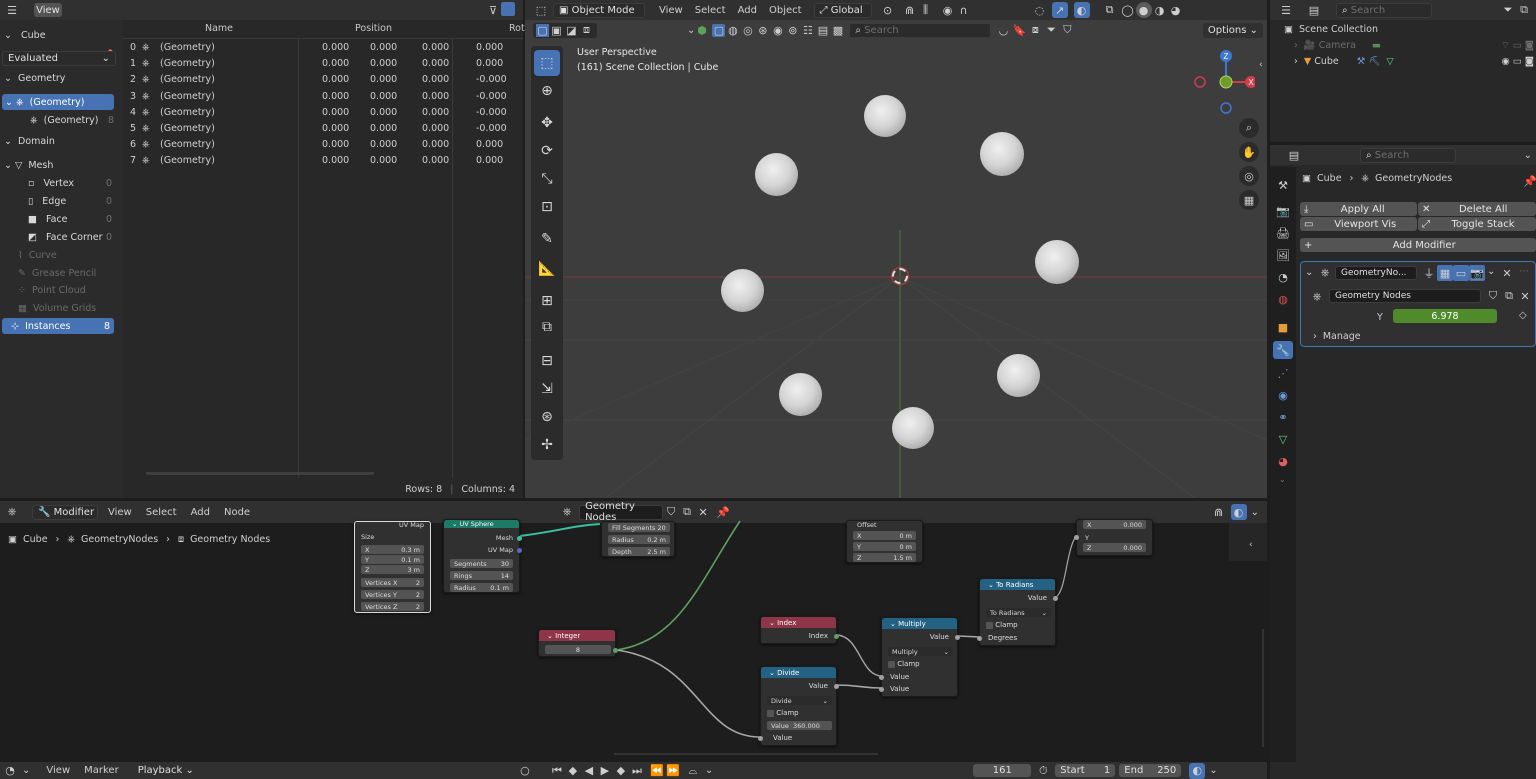 The width and height of the screenshot is (1536, 779). I want to click on menu-add: Add, so click(747, 10).